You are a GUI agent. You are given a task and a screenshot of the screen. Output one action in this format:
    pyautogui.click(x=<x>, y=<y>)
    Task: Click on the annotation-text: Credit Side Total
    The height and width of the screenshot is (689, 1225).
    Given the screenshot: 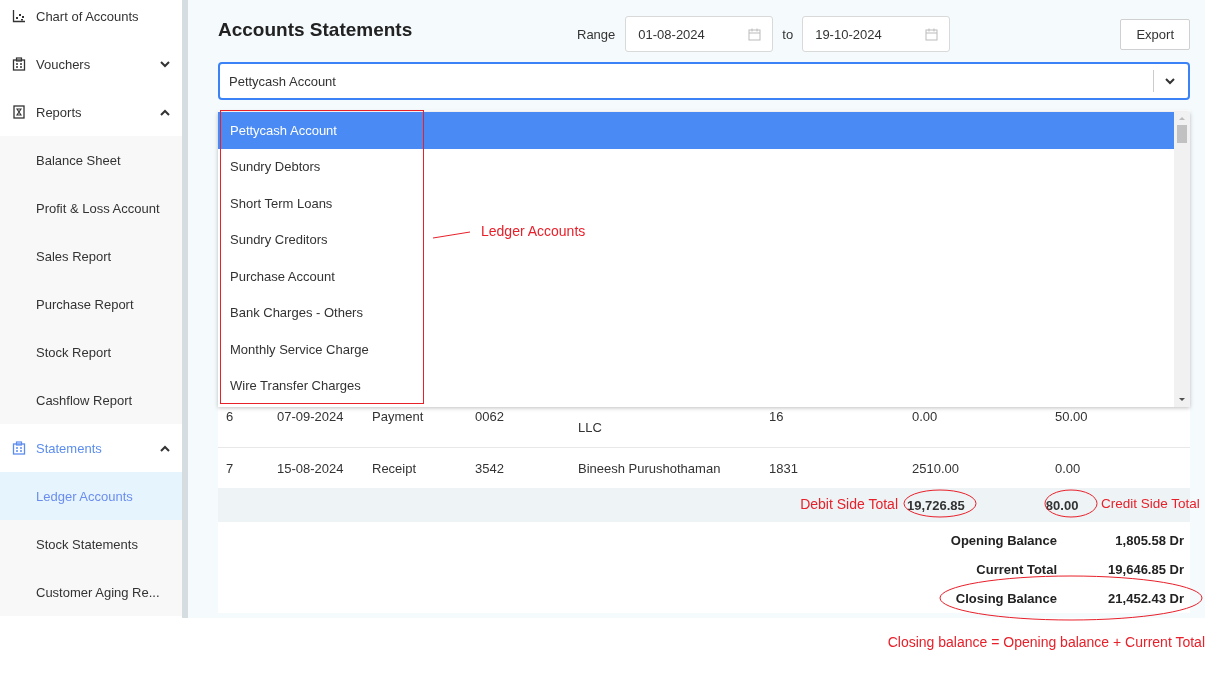 What is the action you would take?
    pyautogui.click(x=1150, y=504)
    